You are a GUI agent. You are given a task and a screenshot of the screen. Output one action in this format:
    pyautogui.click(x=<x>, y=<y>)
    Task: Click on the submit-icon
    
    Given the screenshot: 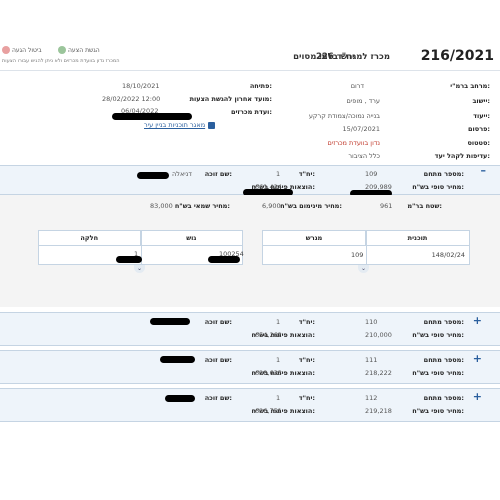 What is the action you would take?
    pyautogui.click(x=62, y=50)
    